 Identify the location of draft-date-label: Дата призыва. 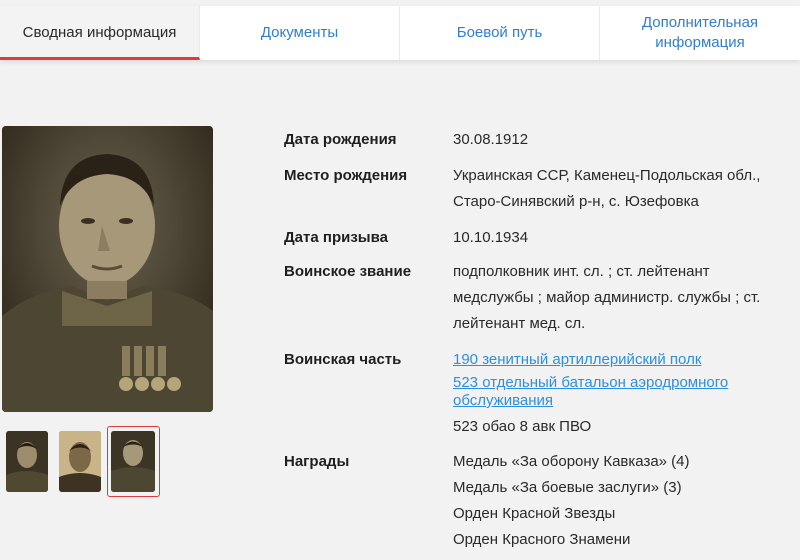
(336, 237).